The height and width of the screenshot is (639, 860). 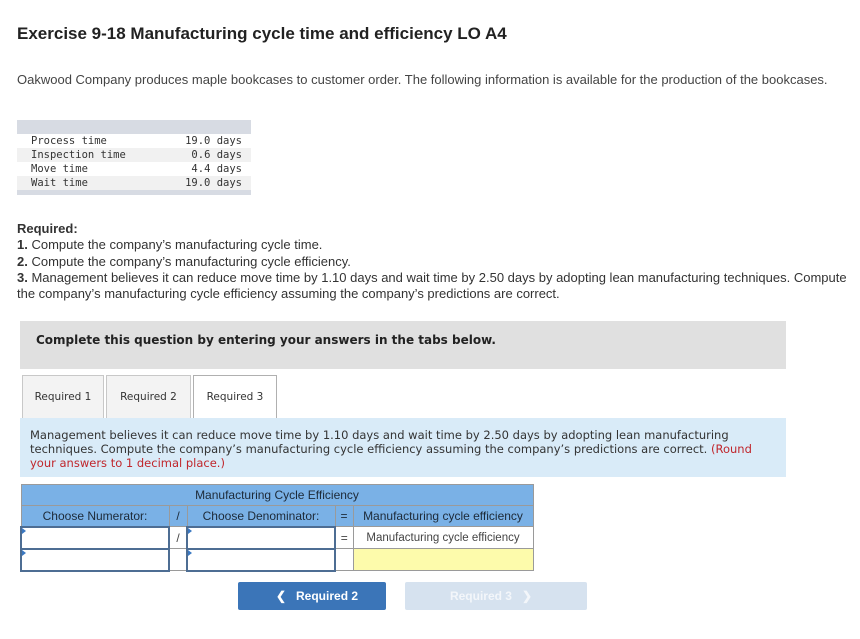 I want to click on result-header: Manufacturing cycle efficiency, so click(x=443, y=516).